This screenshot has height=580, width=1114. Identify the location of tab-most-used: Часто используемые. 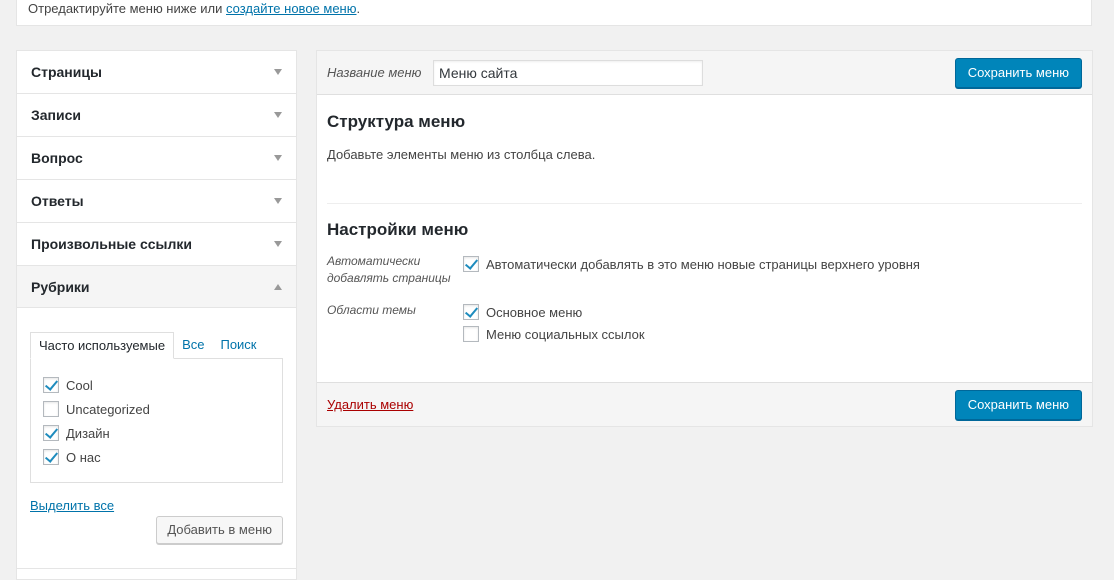
(102, 345).